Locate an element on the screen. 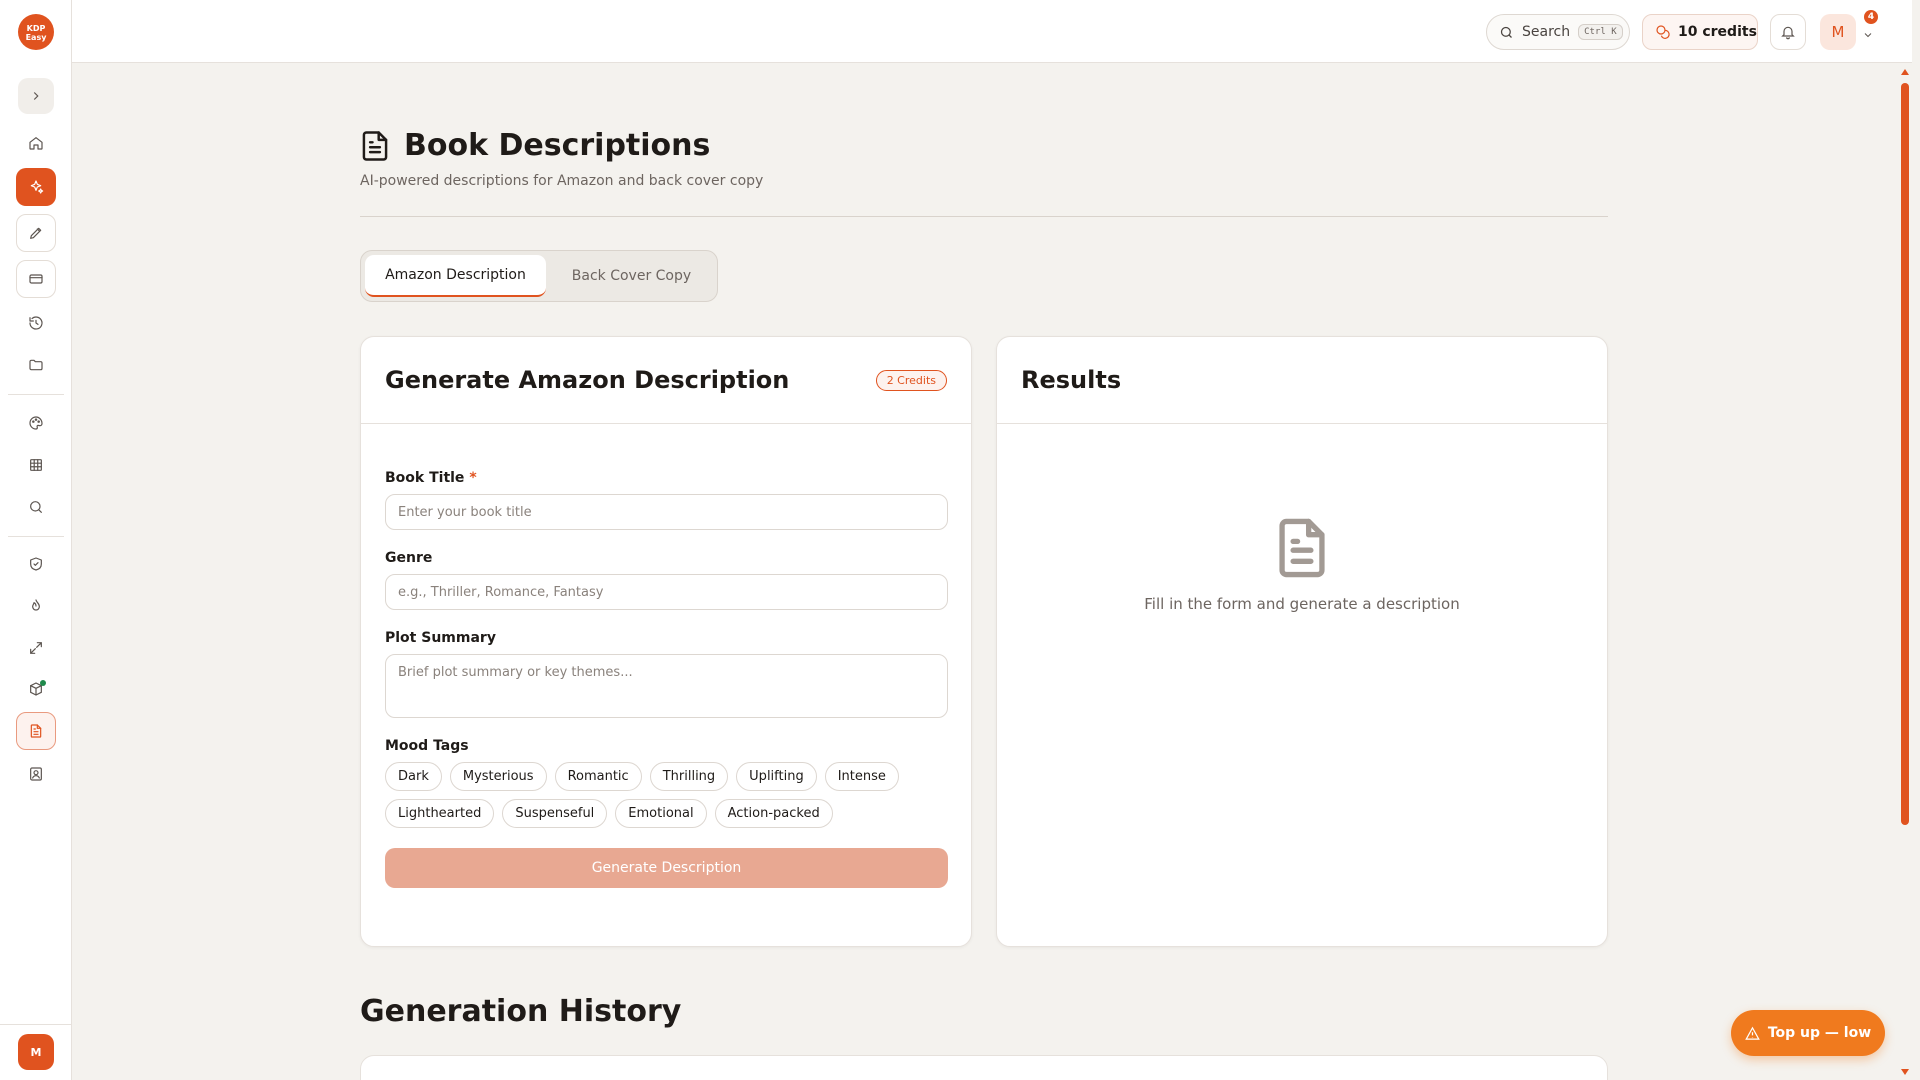 This screenshot has height=1080, width=1920. warning-icon is located at coordinates (1752, 1033).